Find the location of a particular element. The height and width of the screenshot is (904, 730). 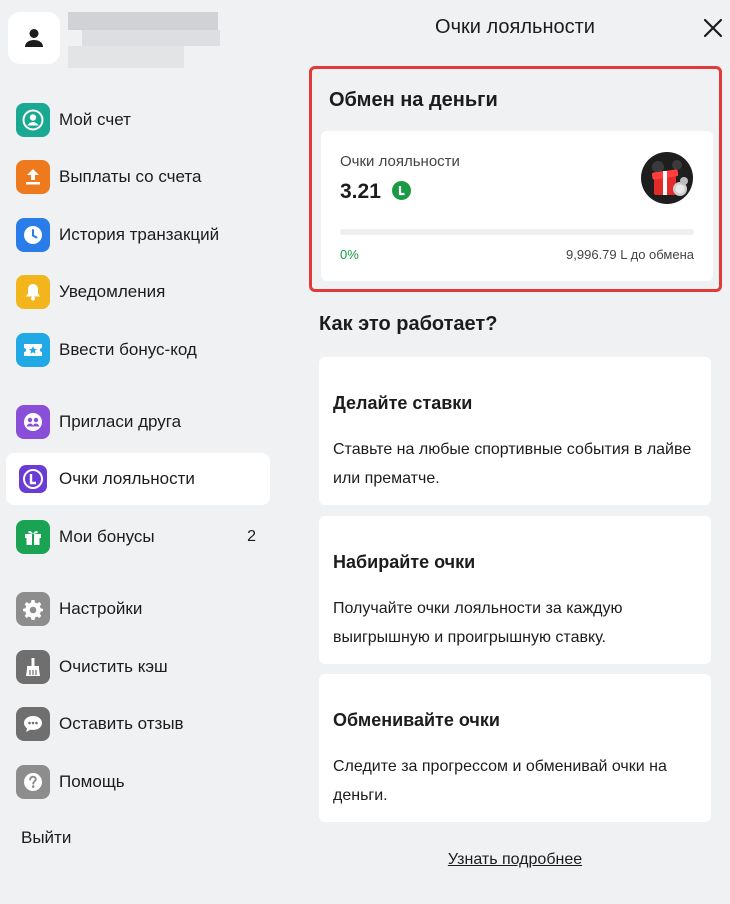

sidebar-item-withdrawals: Выплаты со счета is located at coordinates (138, 177).